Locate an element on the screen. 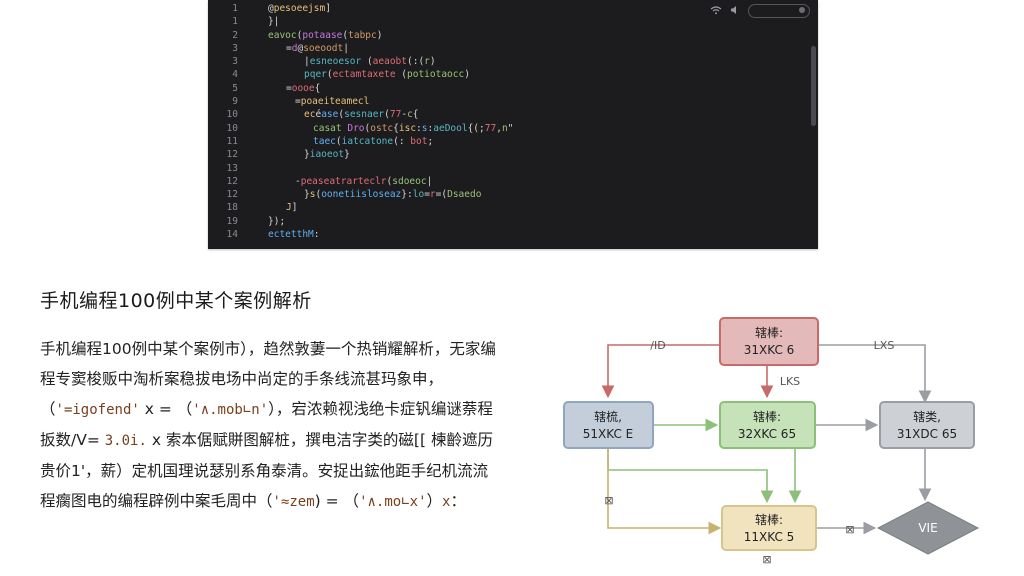 This screenshot has height=576, width=1024. code-token: ( is located at coordinates (401, 75).